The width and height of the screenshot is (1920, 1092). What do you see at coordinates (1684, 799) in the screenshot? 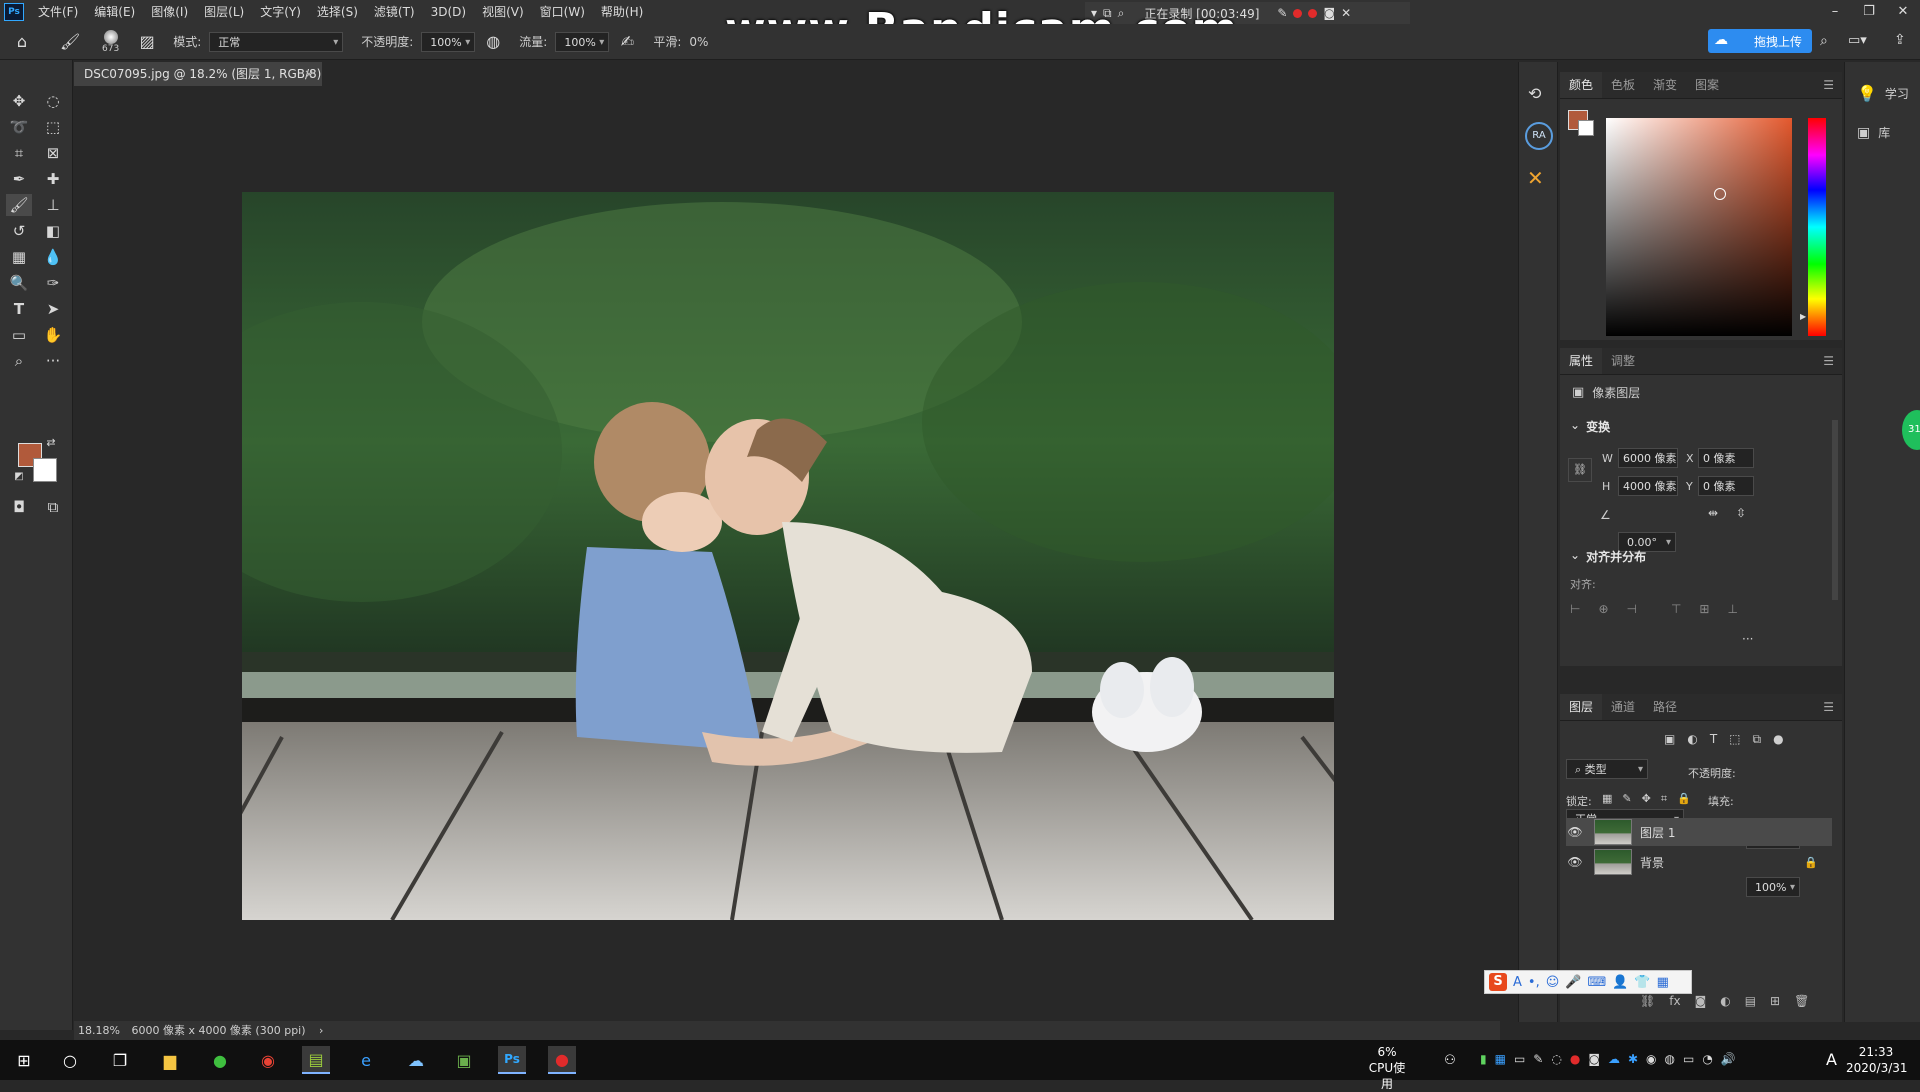
I see `lock-all-icon: 🔒` at bounding box center [1684, 799].